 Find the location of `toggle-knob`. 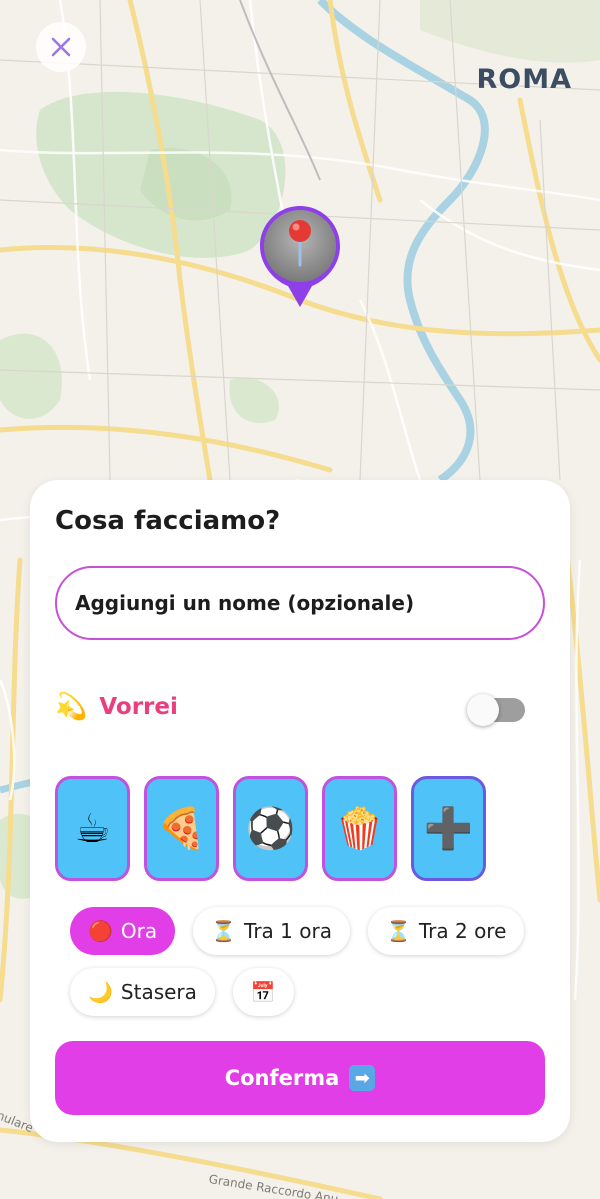

toggle-knob is located at coordinates (483, 710).